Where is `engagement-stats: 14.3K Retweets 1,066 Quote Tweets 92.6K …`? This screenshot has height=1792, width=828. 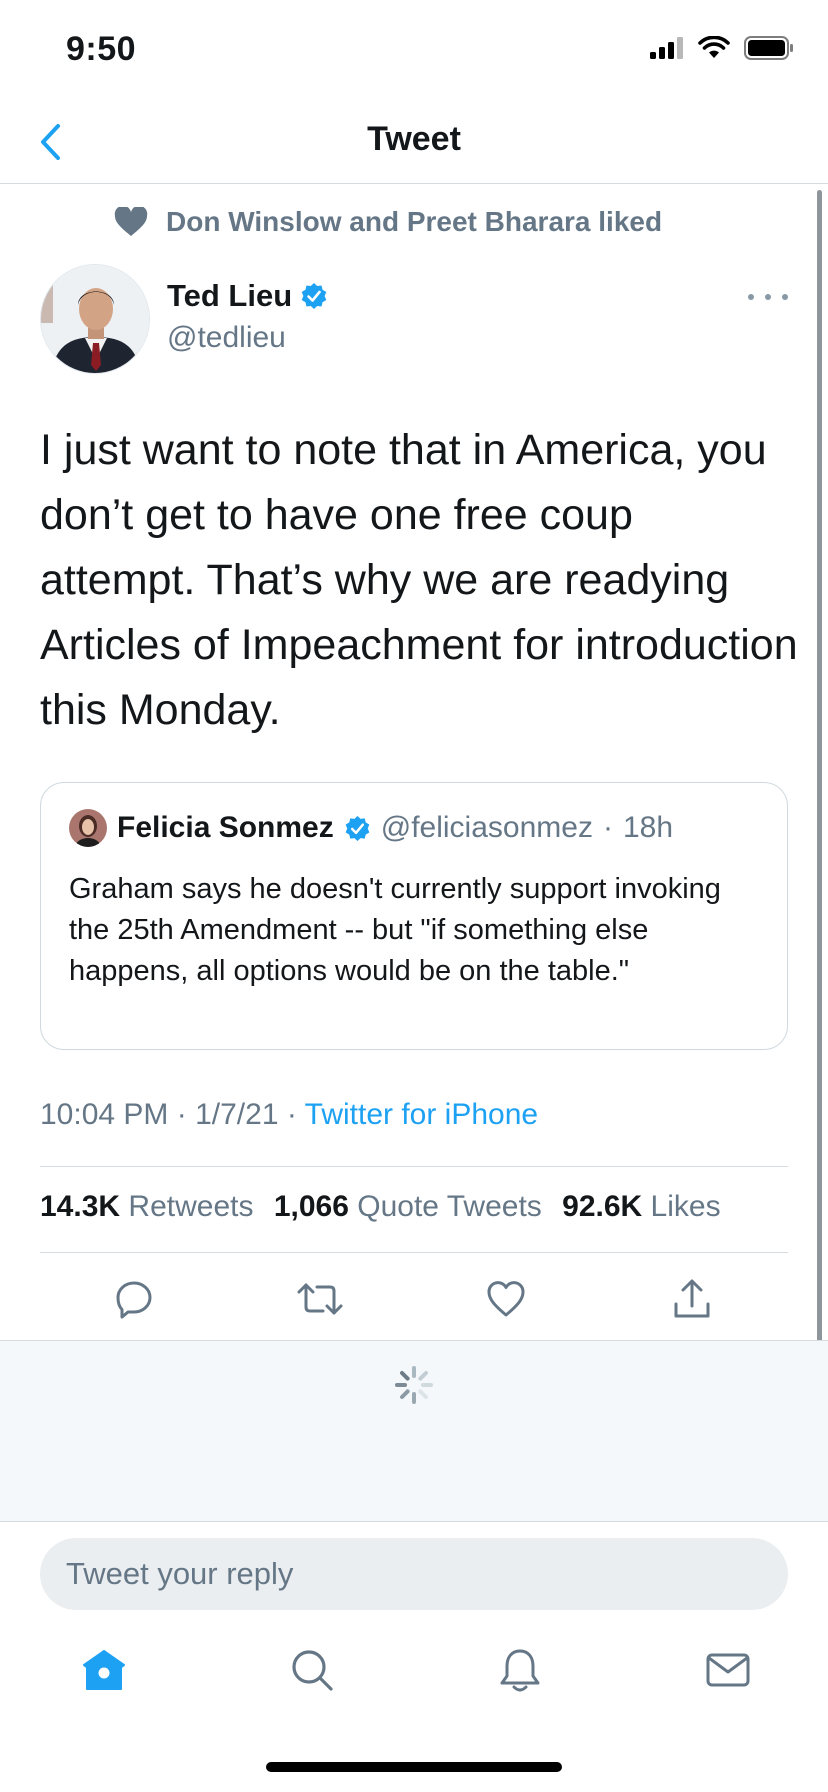
engagement-stats: 14.3K Retweets 1,066 Quote Tweets 92.6K … is located at coordinates (386, 1207).